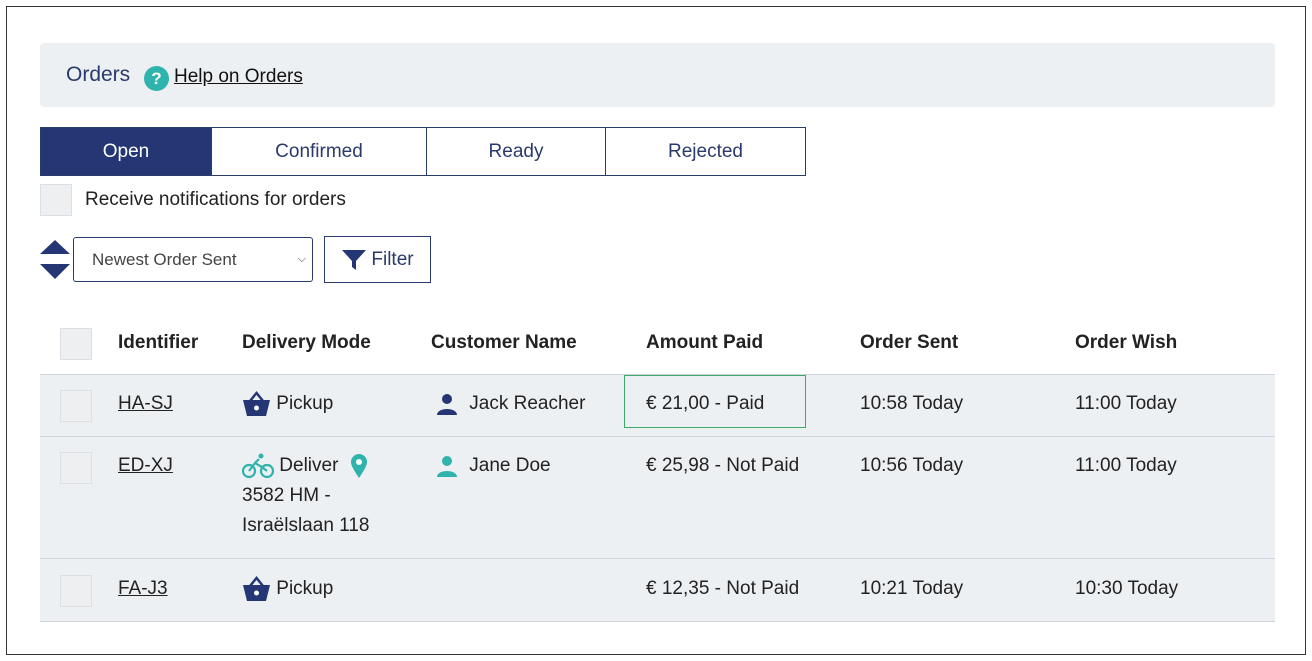 Image resolution: width=1312 pixels, height=661 pixels. I want to click on customer-name-label: Jack Reacher, so click(527, 403).